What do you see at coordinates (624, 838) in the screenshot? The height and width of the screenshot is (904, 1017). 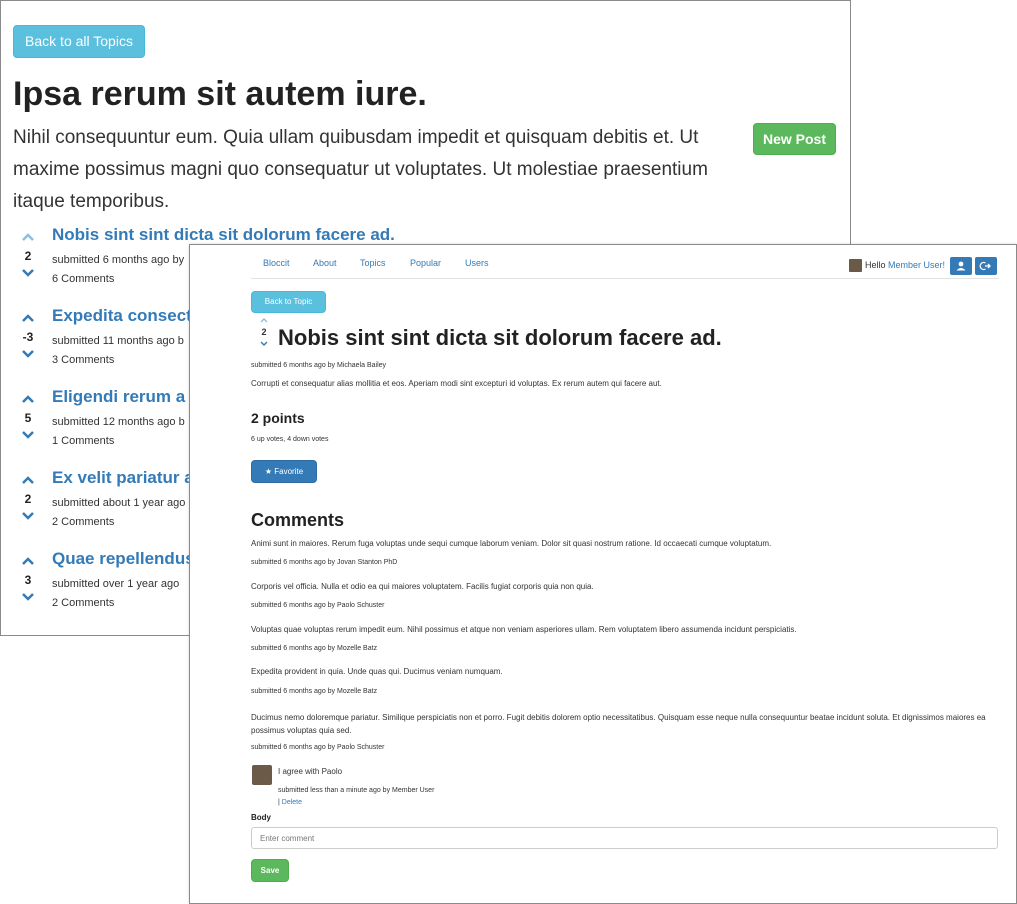 I see `comment-input` at bounding box center [624, 838].